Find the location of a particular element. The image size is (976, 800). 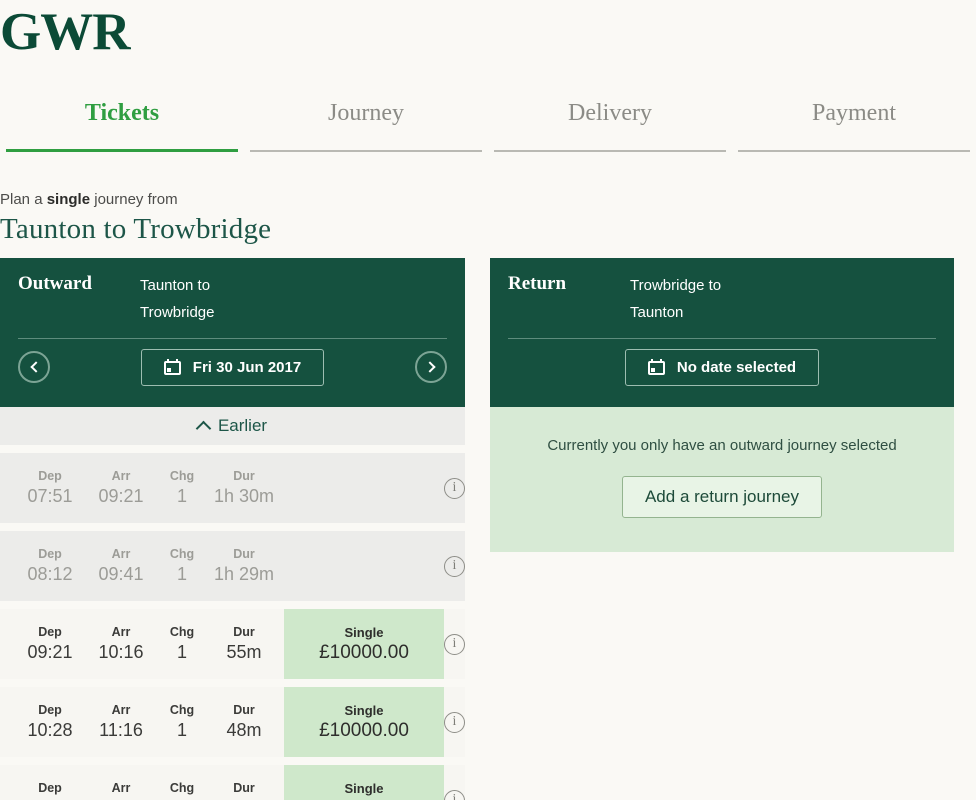

chevron-left-icon is located at coordinates (35, 367).